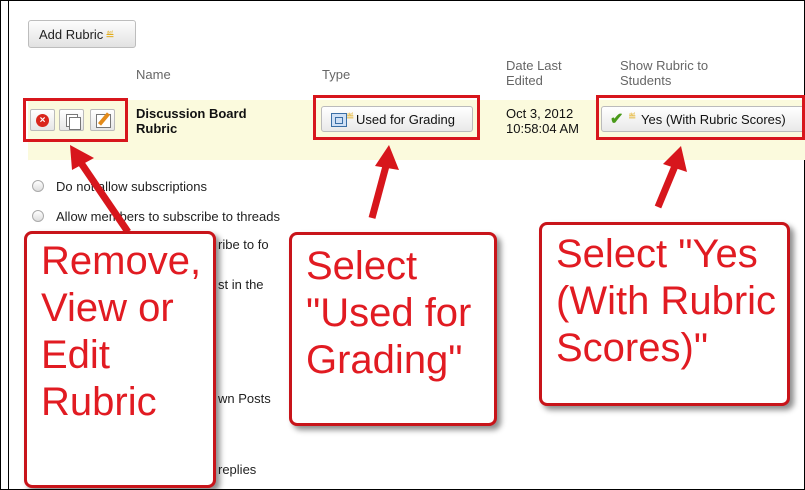  What do you see at coordinates (103, 196) in the screenshot?
I see `arrow-to-action-buttons` at bounding box center [103, 196].